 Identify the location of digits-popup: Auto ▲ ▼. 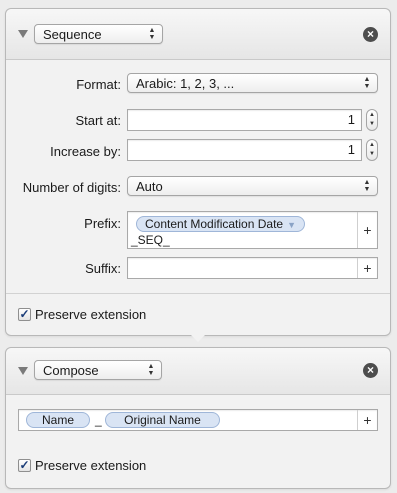
(252, 186).